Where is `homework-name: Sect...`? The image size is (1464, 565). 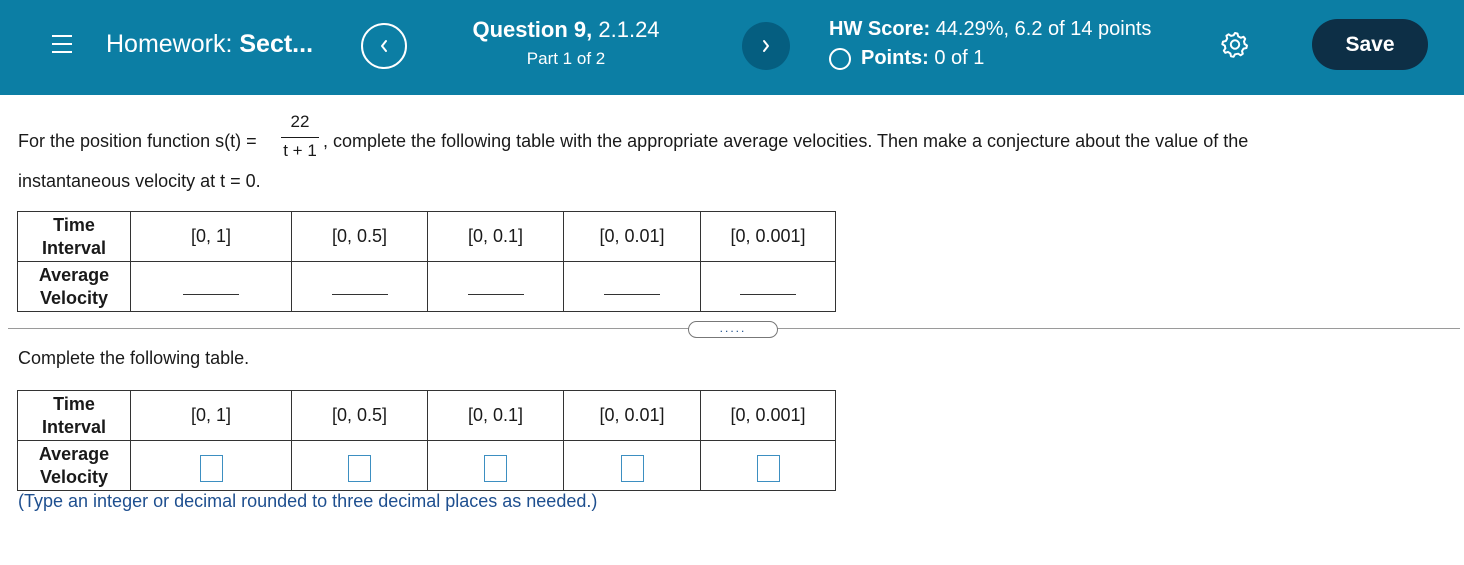 homework-name: Sect... is located at coordinates (276, 44).